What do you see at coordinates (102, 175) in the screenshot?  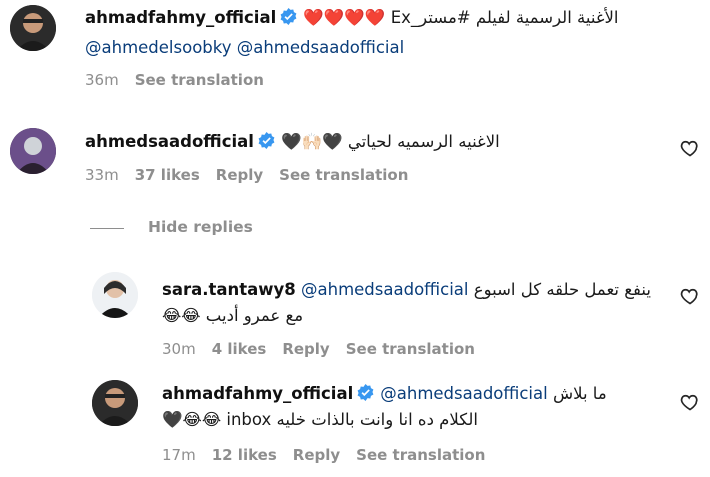 I see `timestamp: 33m` at bounding box center [102, 175].